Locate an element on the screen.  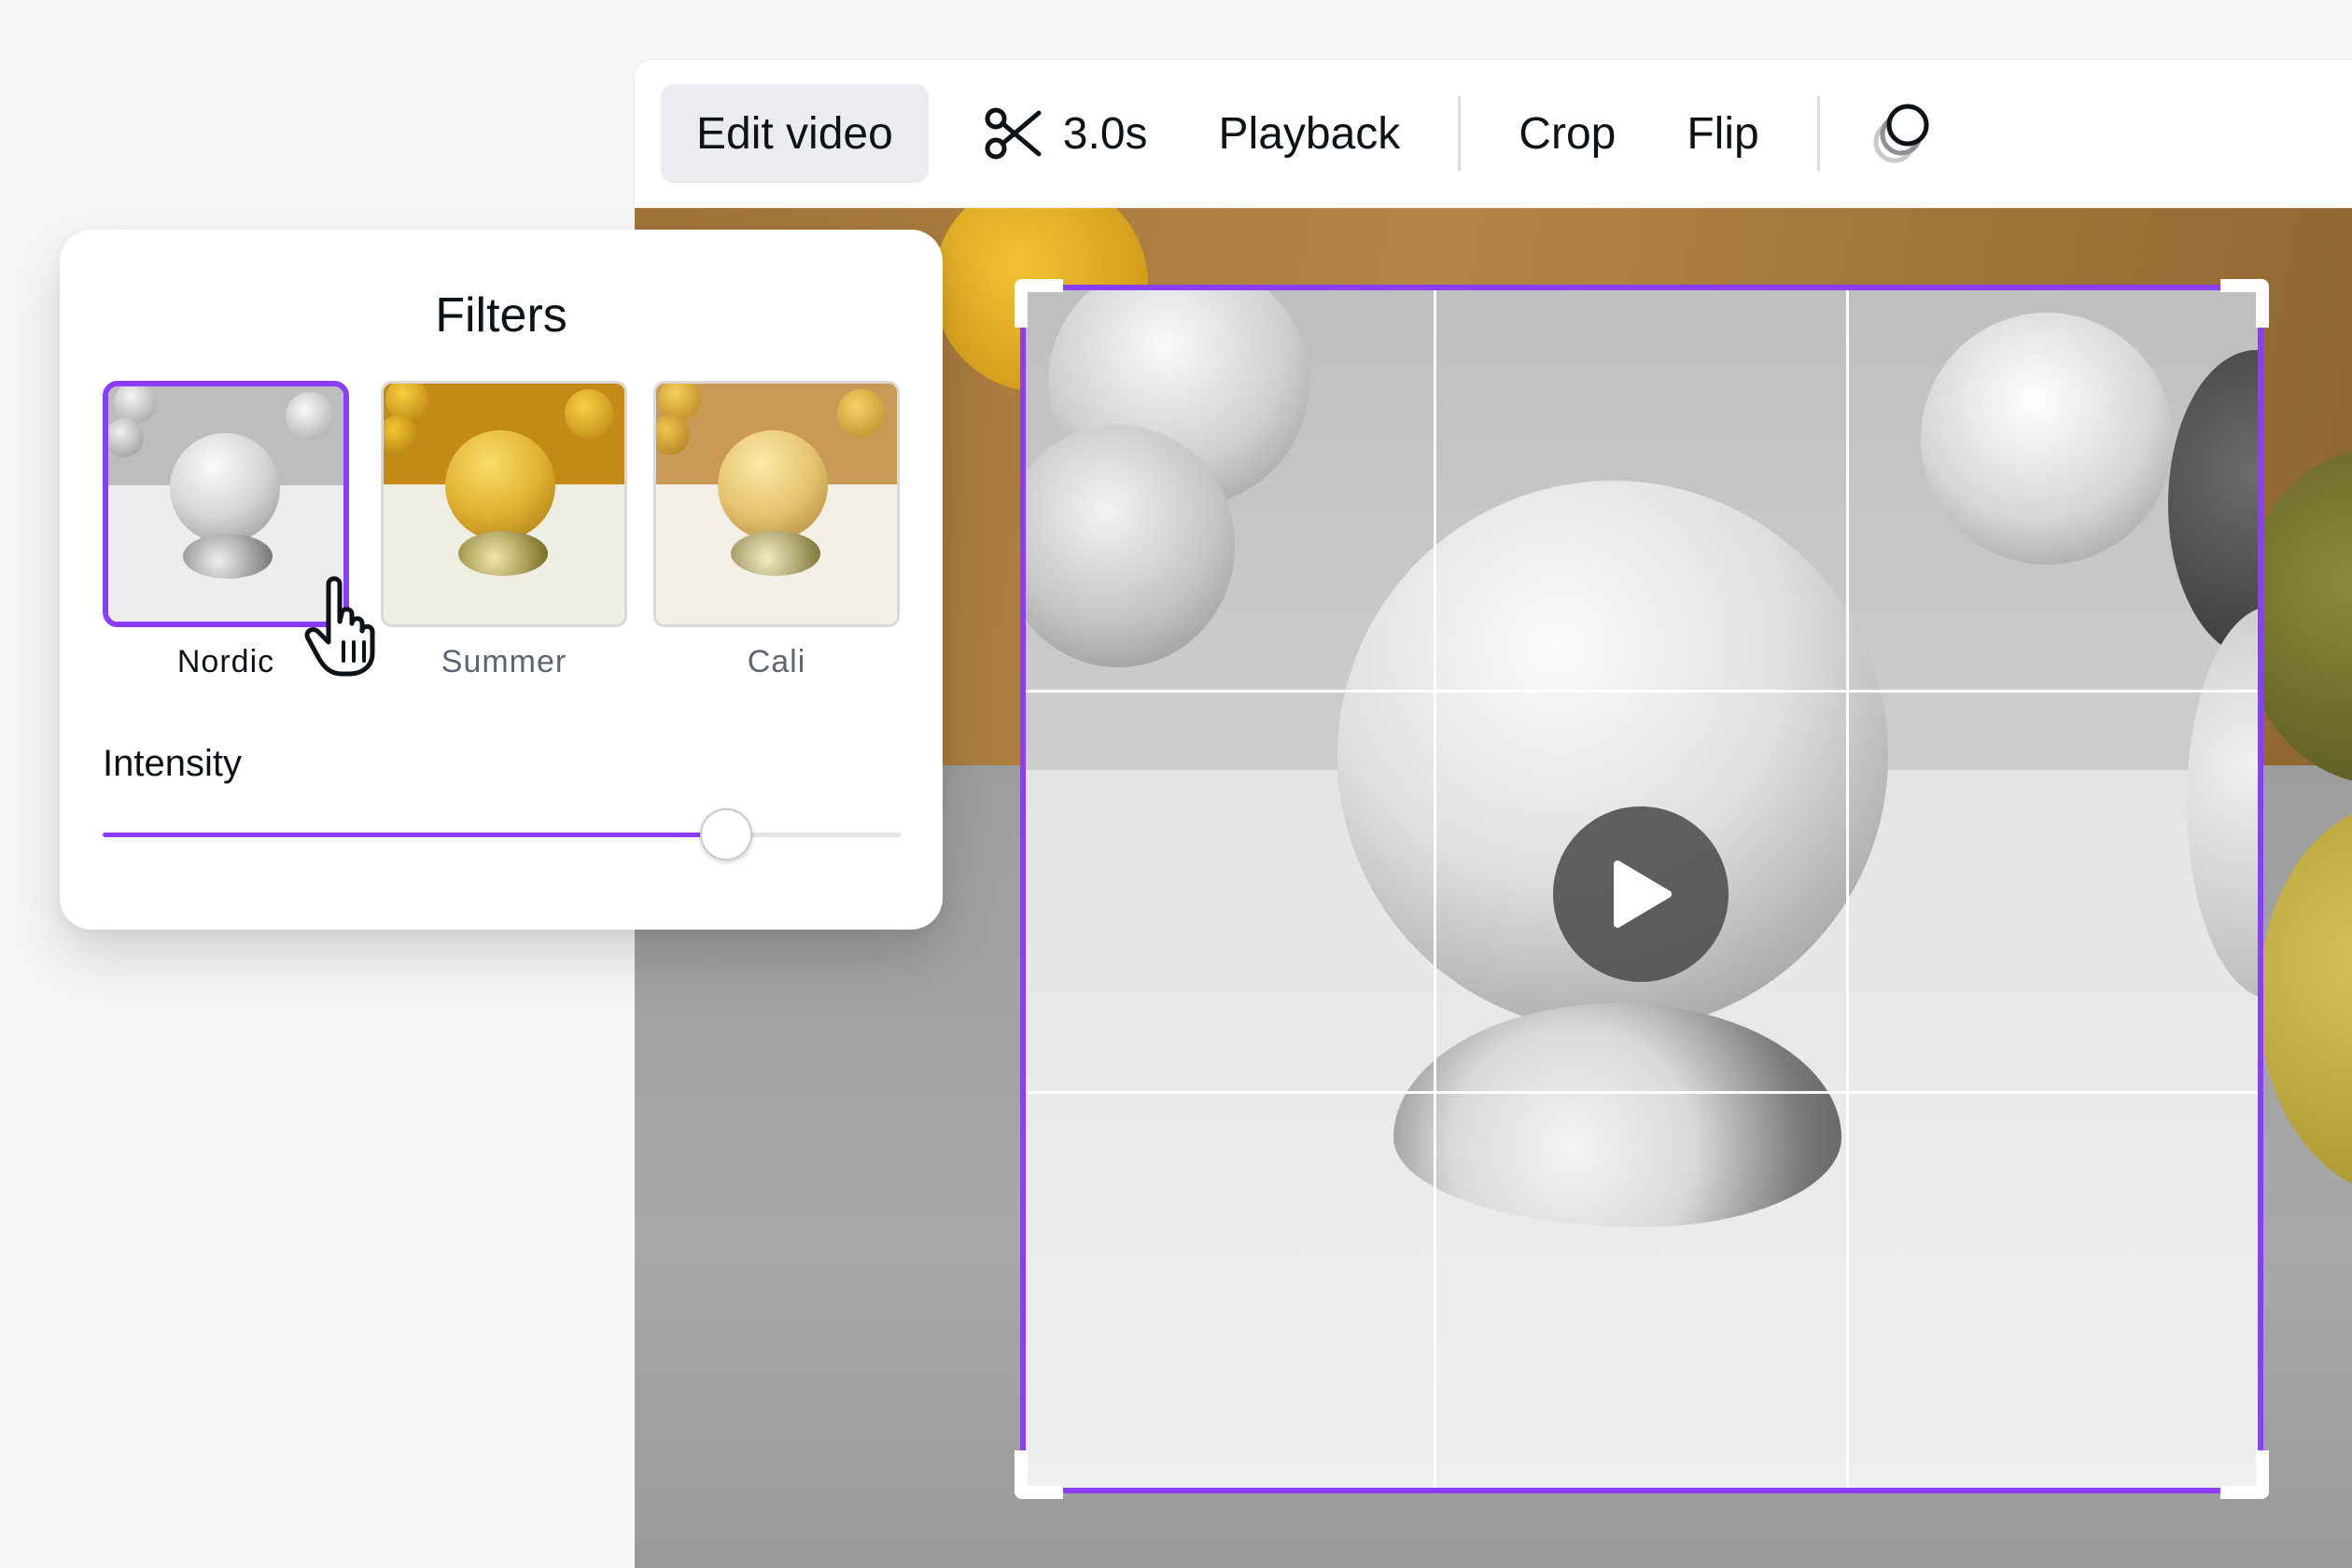
playback-button: Playback is located at coordinates (1309, 133).